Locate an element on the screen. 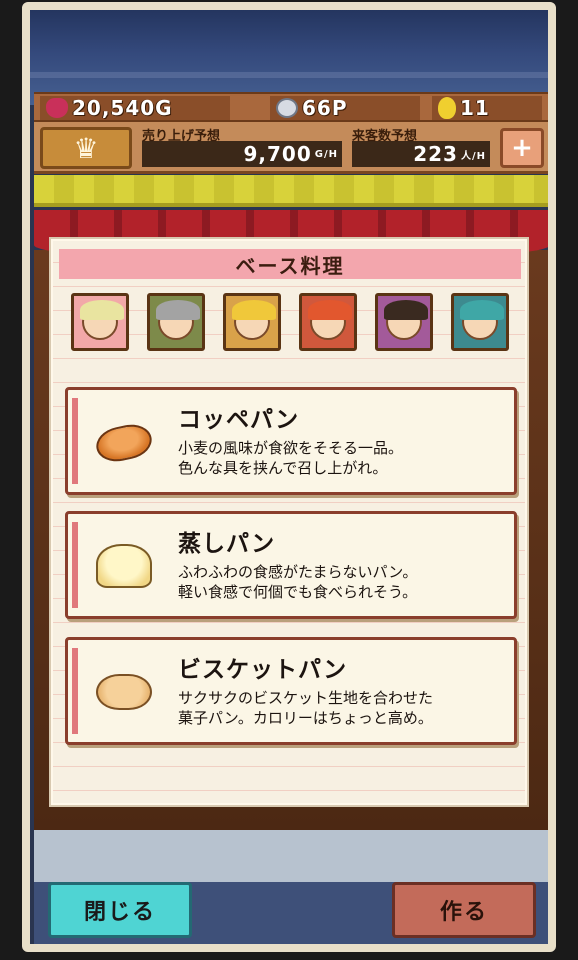  dish-card-mushipan: 蒸しパン ふわふわの食感がたまらないパン。 軽い食感で何個でも食べられそう。 is located at coordinates (291, 565).